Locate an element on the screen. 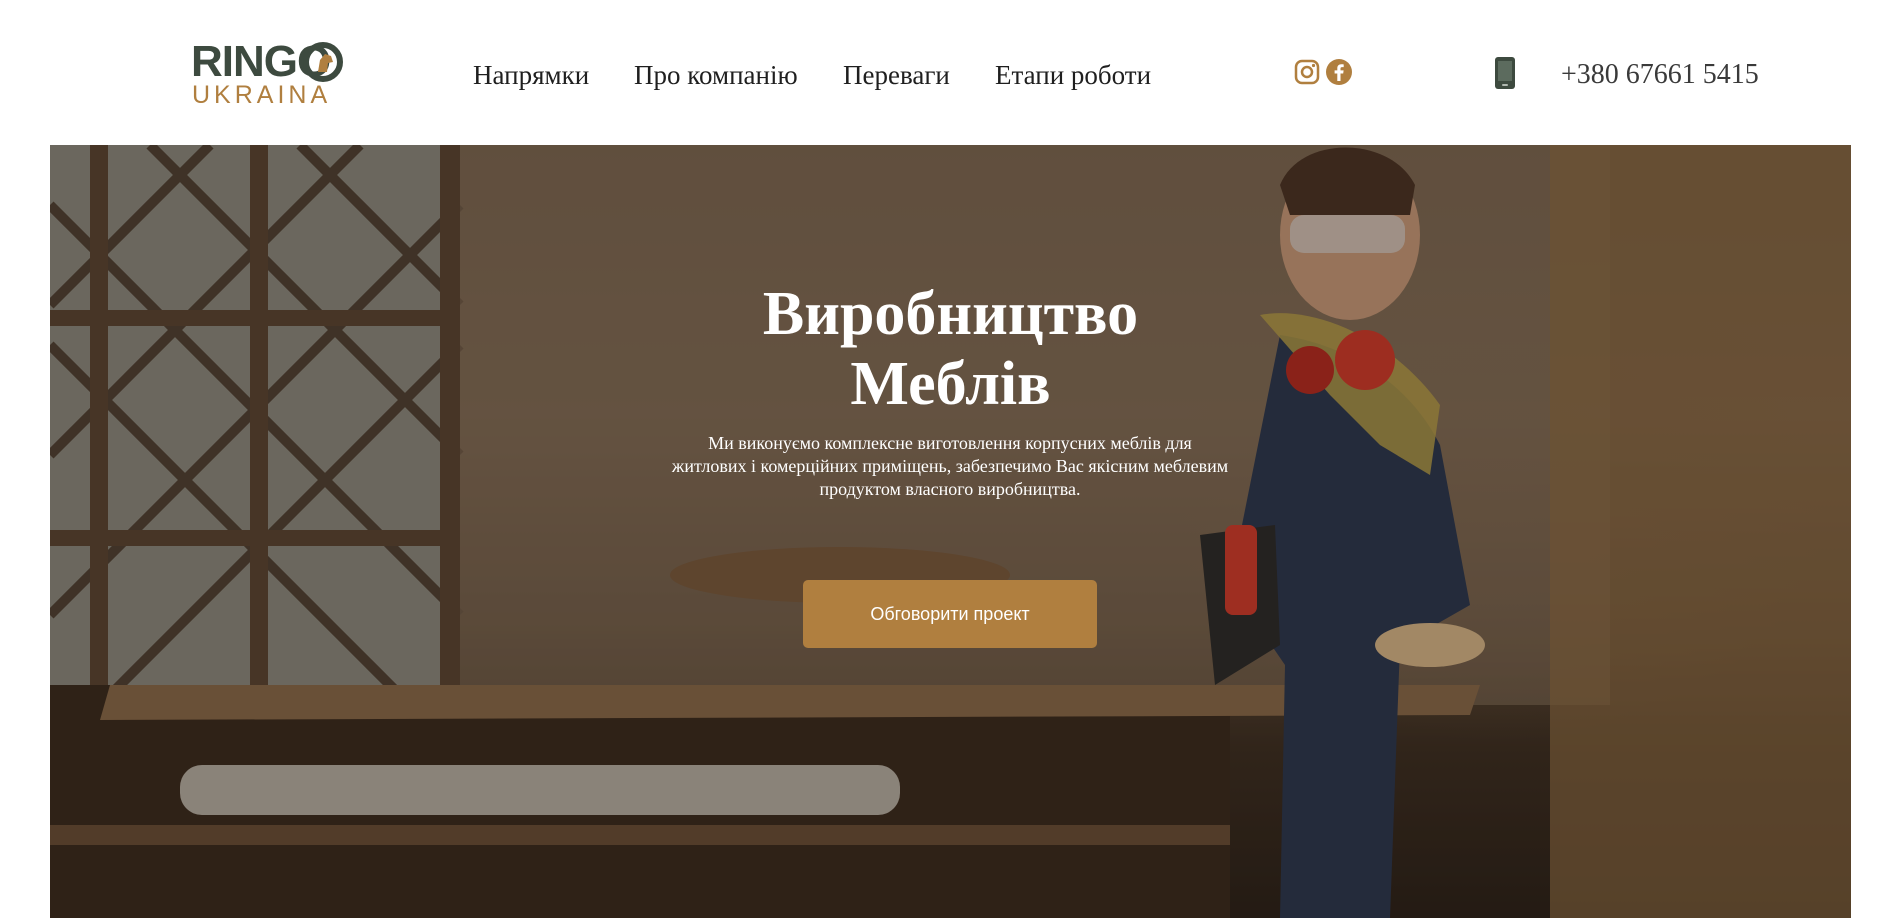  hero-title-line1: Виробництво is located at coordinates (950, 314).